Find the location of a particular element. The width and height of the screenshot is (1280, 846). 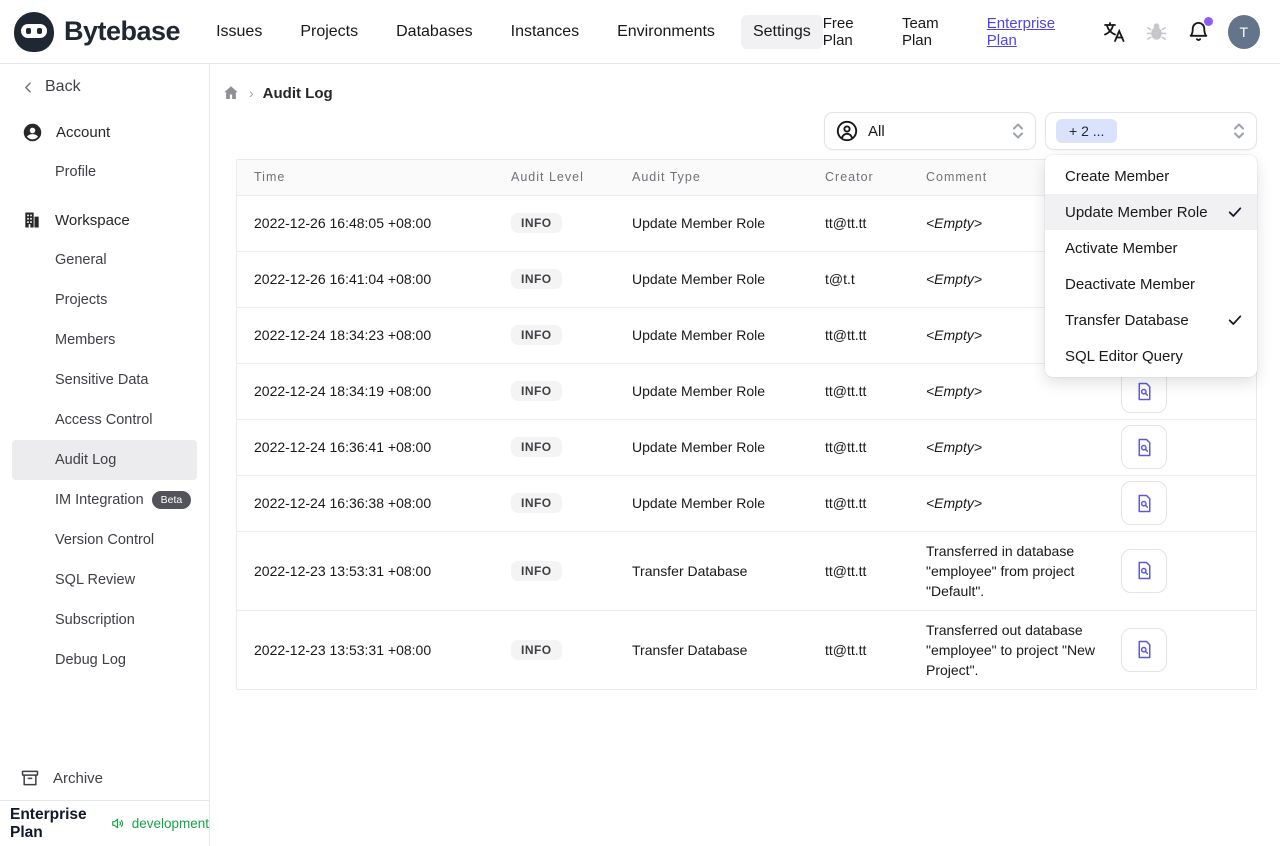

sidebar-item-label: SQL Review is located at coordinates (95, 580).